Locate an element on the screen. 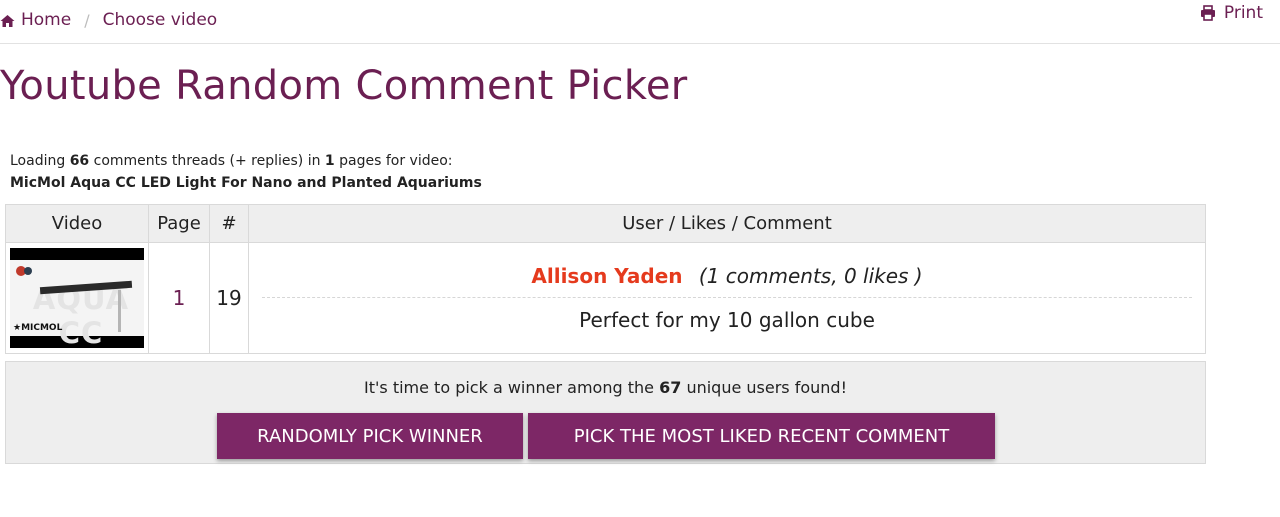 Image resolution: width=1280 pixels, height=517 pixels. header-index: # is located at coordinates (229, 223).